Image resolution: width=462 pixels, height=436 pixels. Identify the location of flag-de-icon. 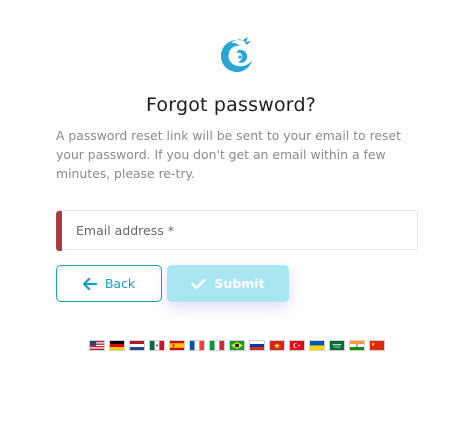
(117, 345).